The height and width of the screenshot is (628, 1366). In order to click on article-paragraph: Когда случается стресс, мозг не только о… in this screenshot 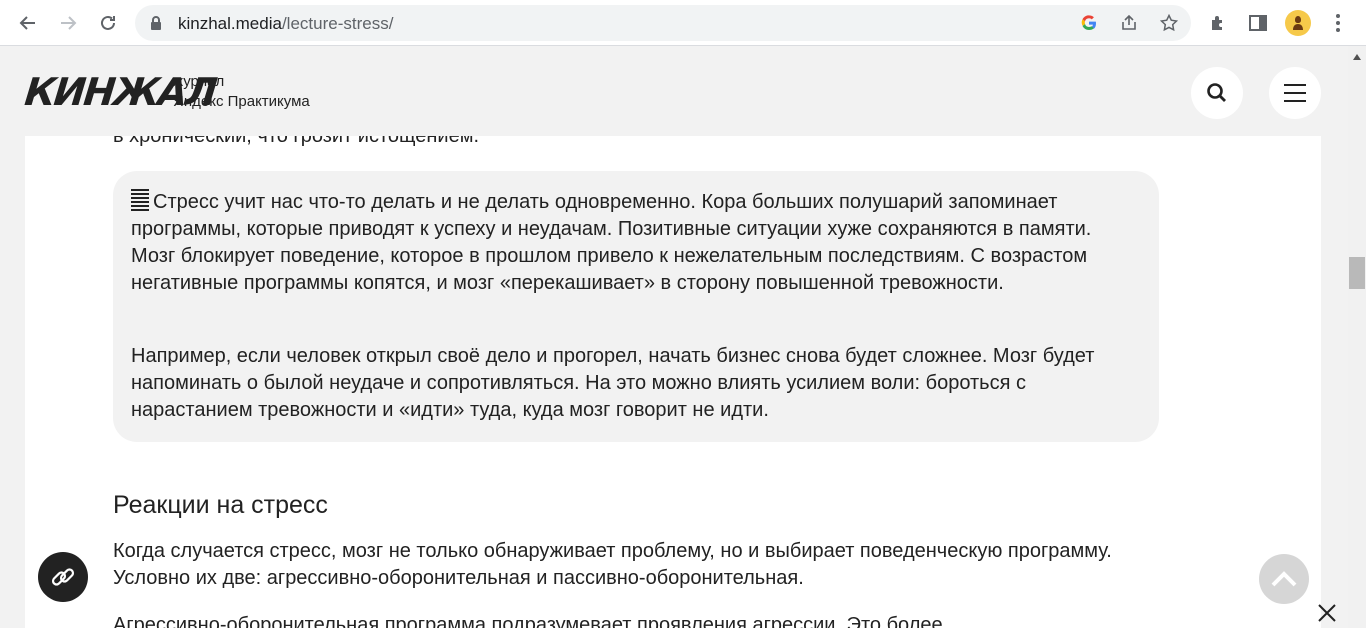, I will do `click(612, 564)`.